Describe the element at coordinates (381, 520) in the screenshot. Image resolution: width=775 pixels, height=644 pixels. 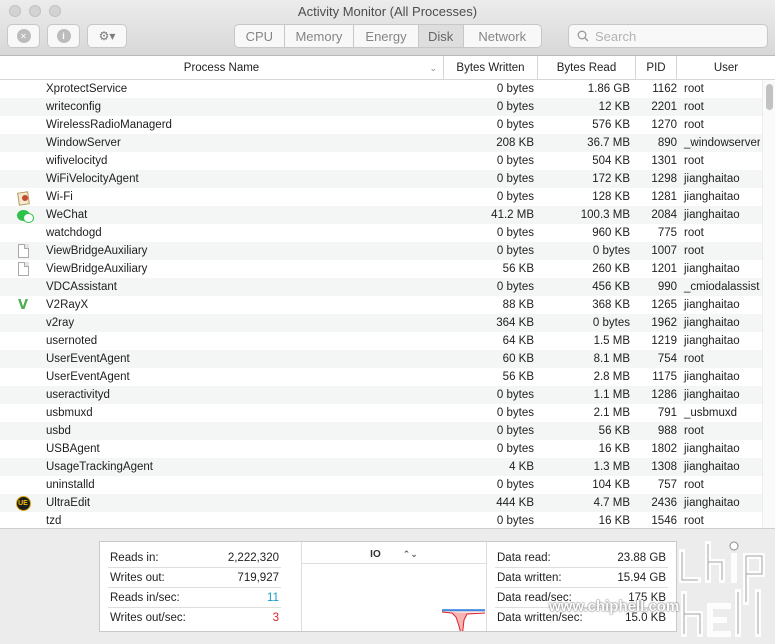
I see `table-row: tzd 0 bytes 16 KB 1546 root` at that location.